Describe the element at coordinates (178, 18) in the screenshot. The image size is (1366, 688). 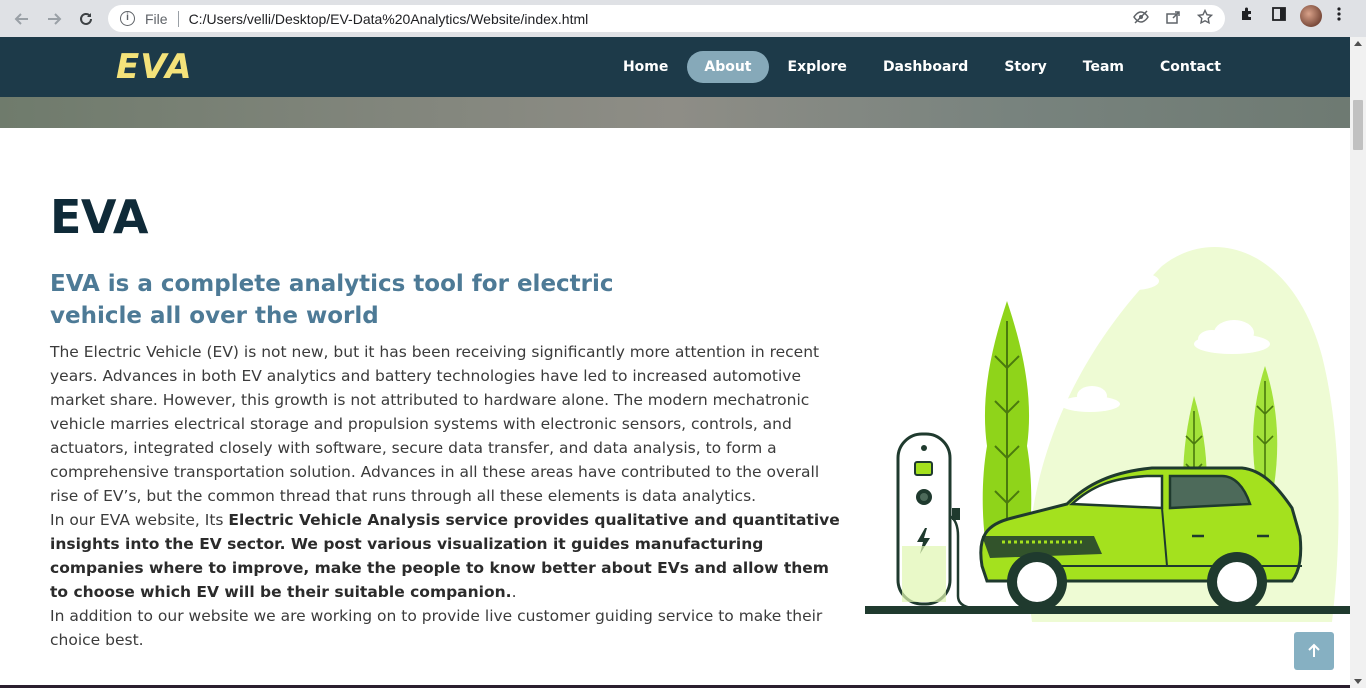
I see `omnibox-divider` at that location.